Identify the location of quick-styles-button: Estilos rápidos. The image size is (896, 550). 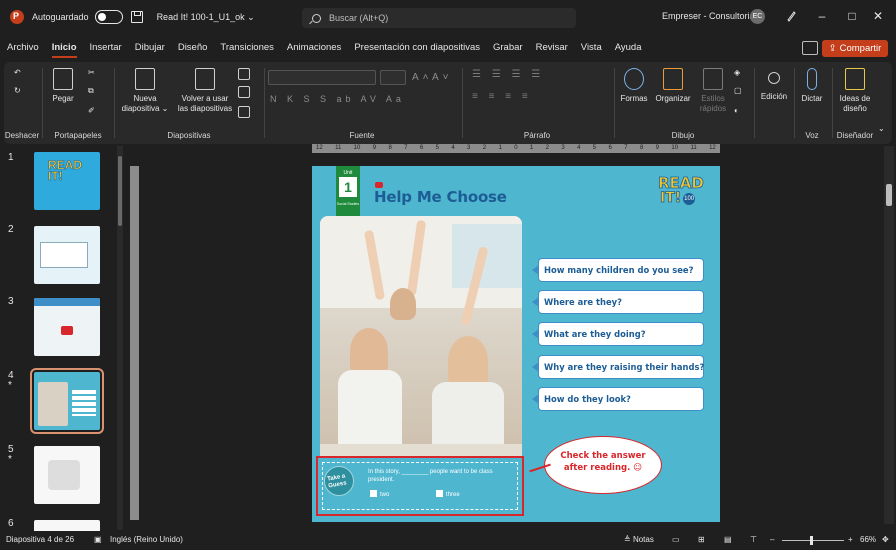
(713, 91).